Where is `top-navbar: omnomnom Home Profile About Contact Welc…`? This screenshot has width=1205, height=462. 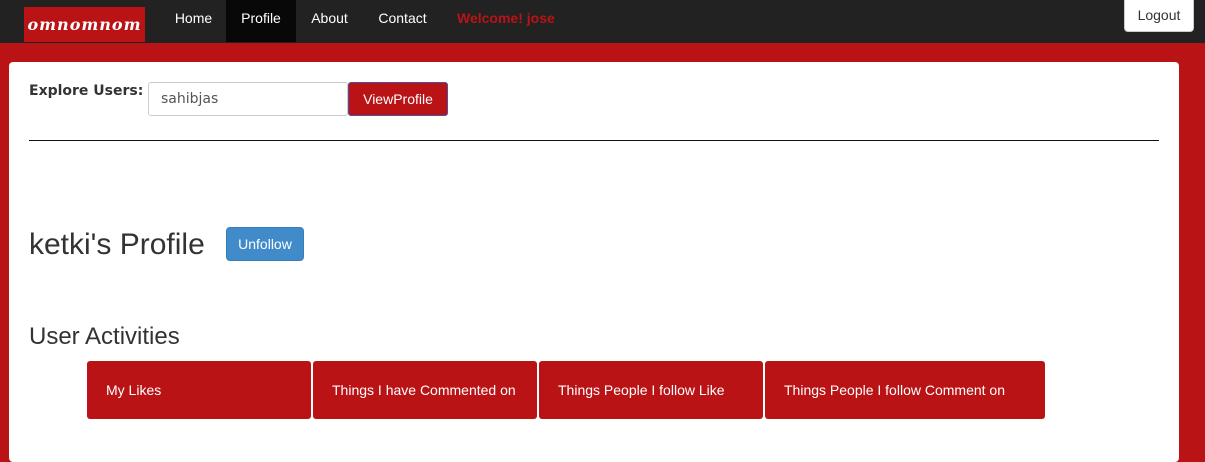
top-navbar: omnomnom Home Profile About Contact Welc… is located at coordinates (602, 21).